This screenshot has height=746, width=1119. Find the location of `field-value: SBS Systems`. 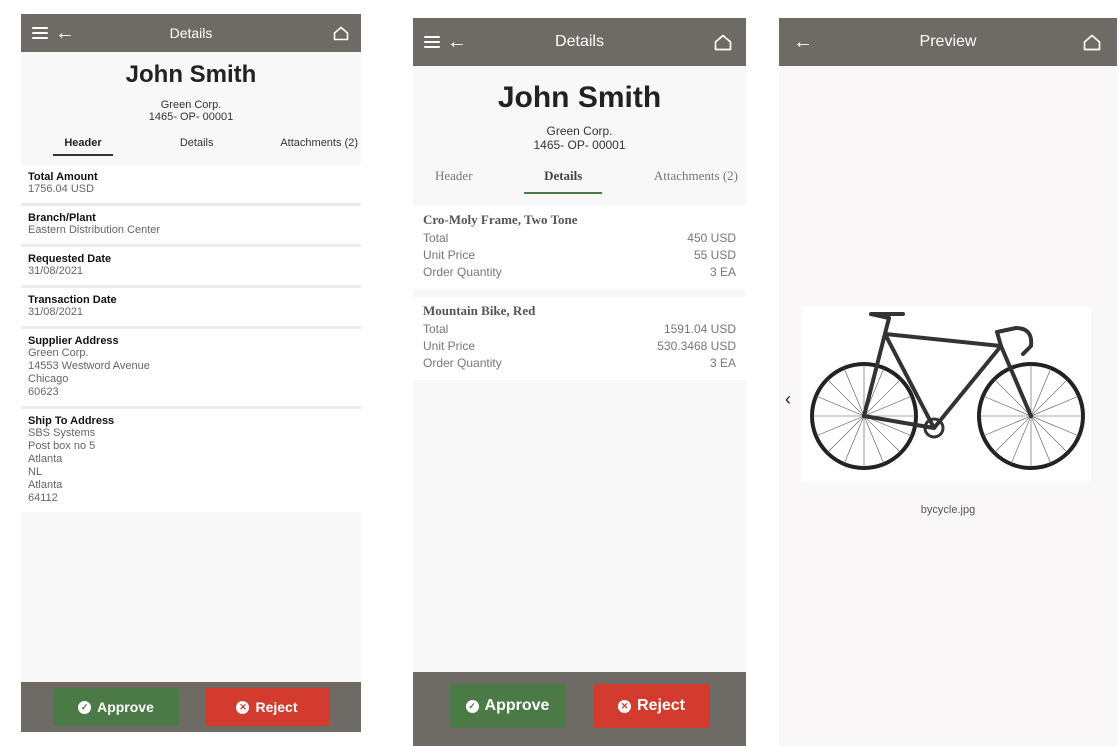

field-value: SBS Systems is located at coordinates (62, 433).